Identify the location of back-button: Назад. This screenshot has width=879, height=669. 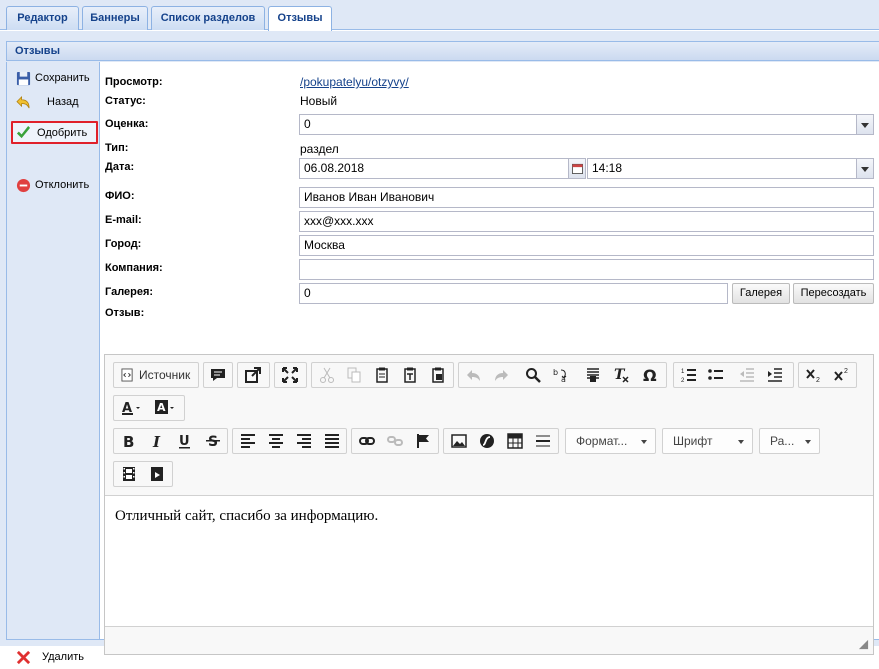
(54, 103).